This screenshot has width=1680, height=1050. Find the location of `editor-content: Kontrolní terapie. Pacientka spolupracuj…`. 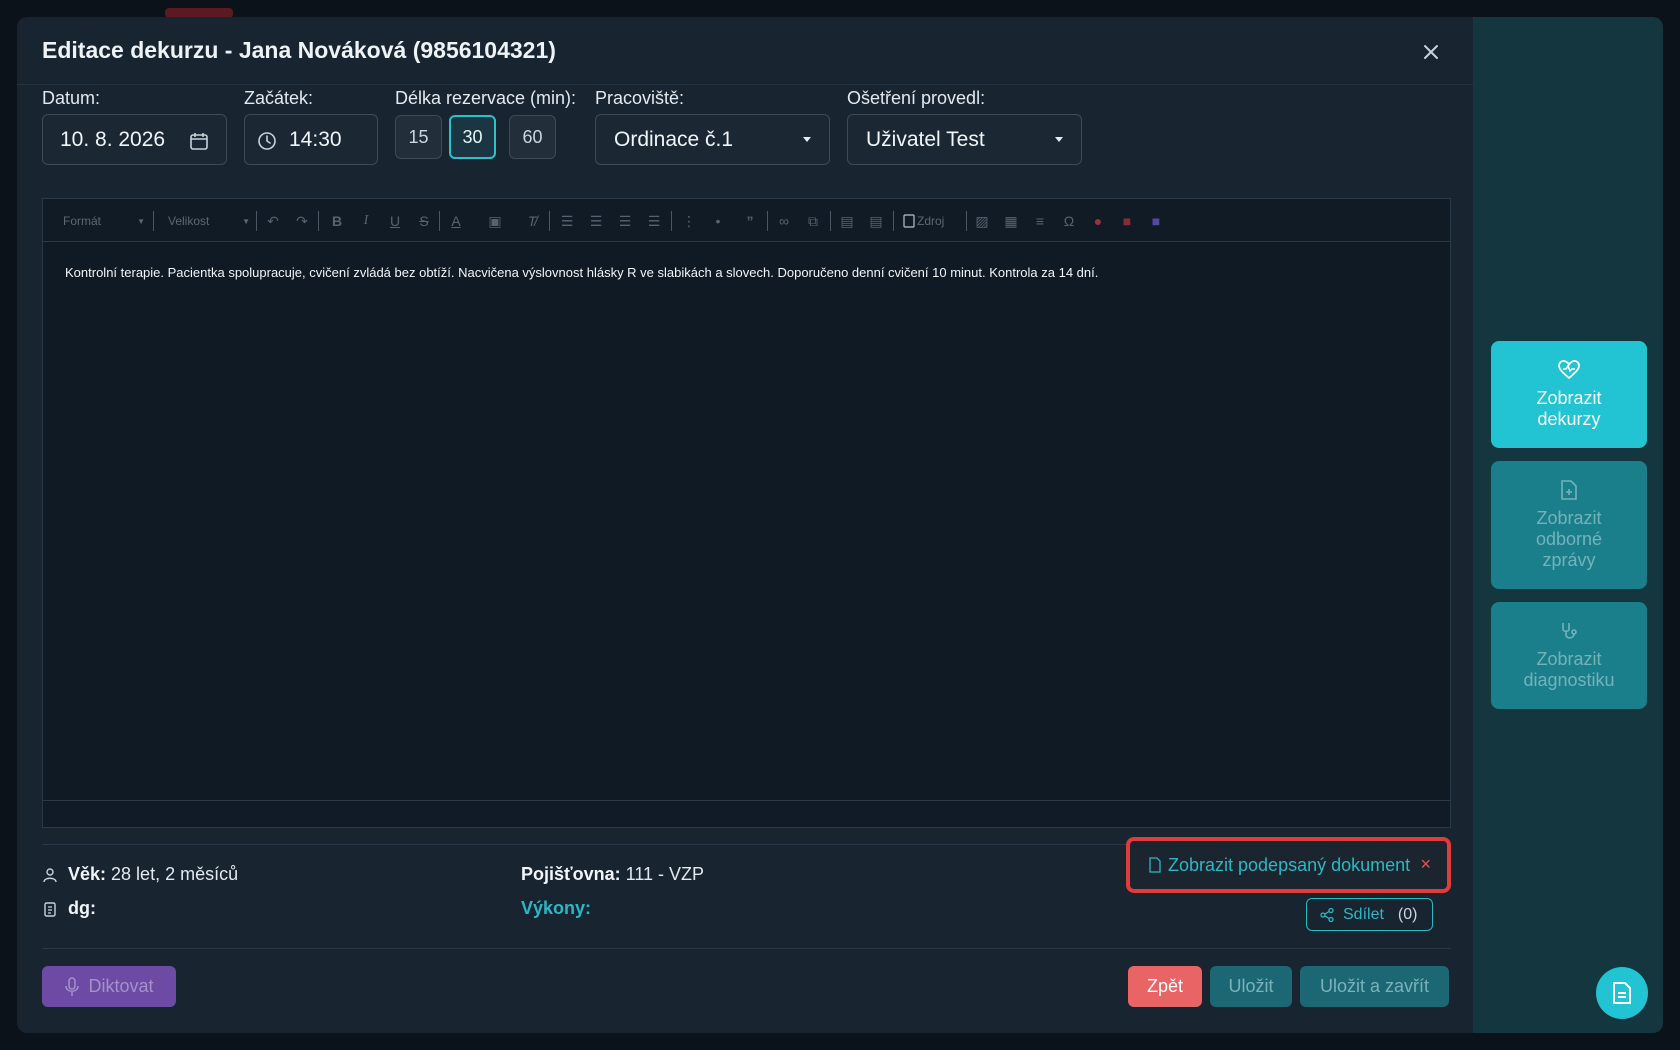

editor-content: Kontrolní terapie. Pacientka spolupracuj… is located at coordinates (581, 272).